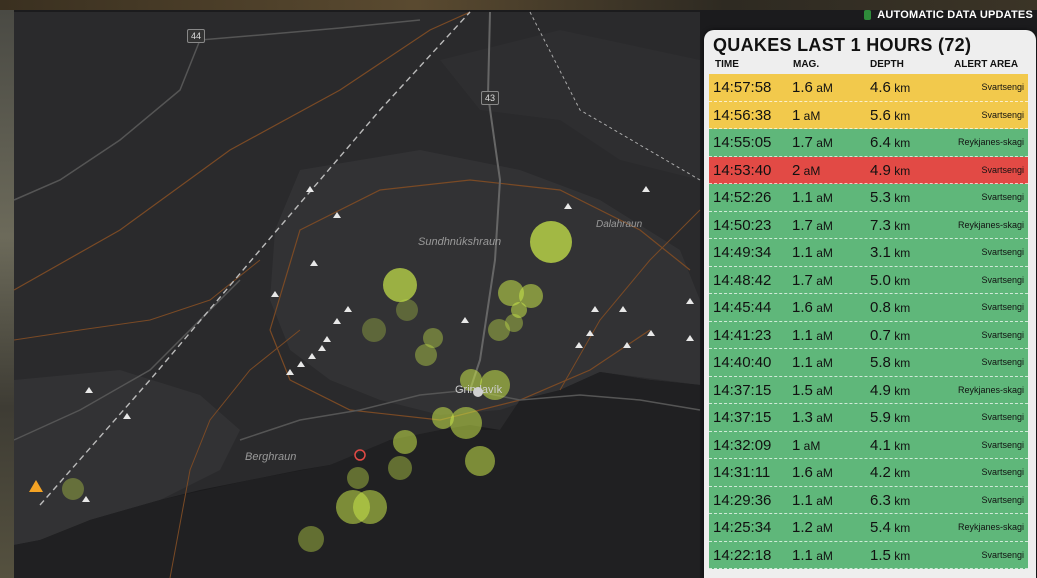 The image size is (1037, 578). I want to click on header-mag: MAG., so click(806, 64).